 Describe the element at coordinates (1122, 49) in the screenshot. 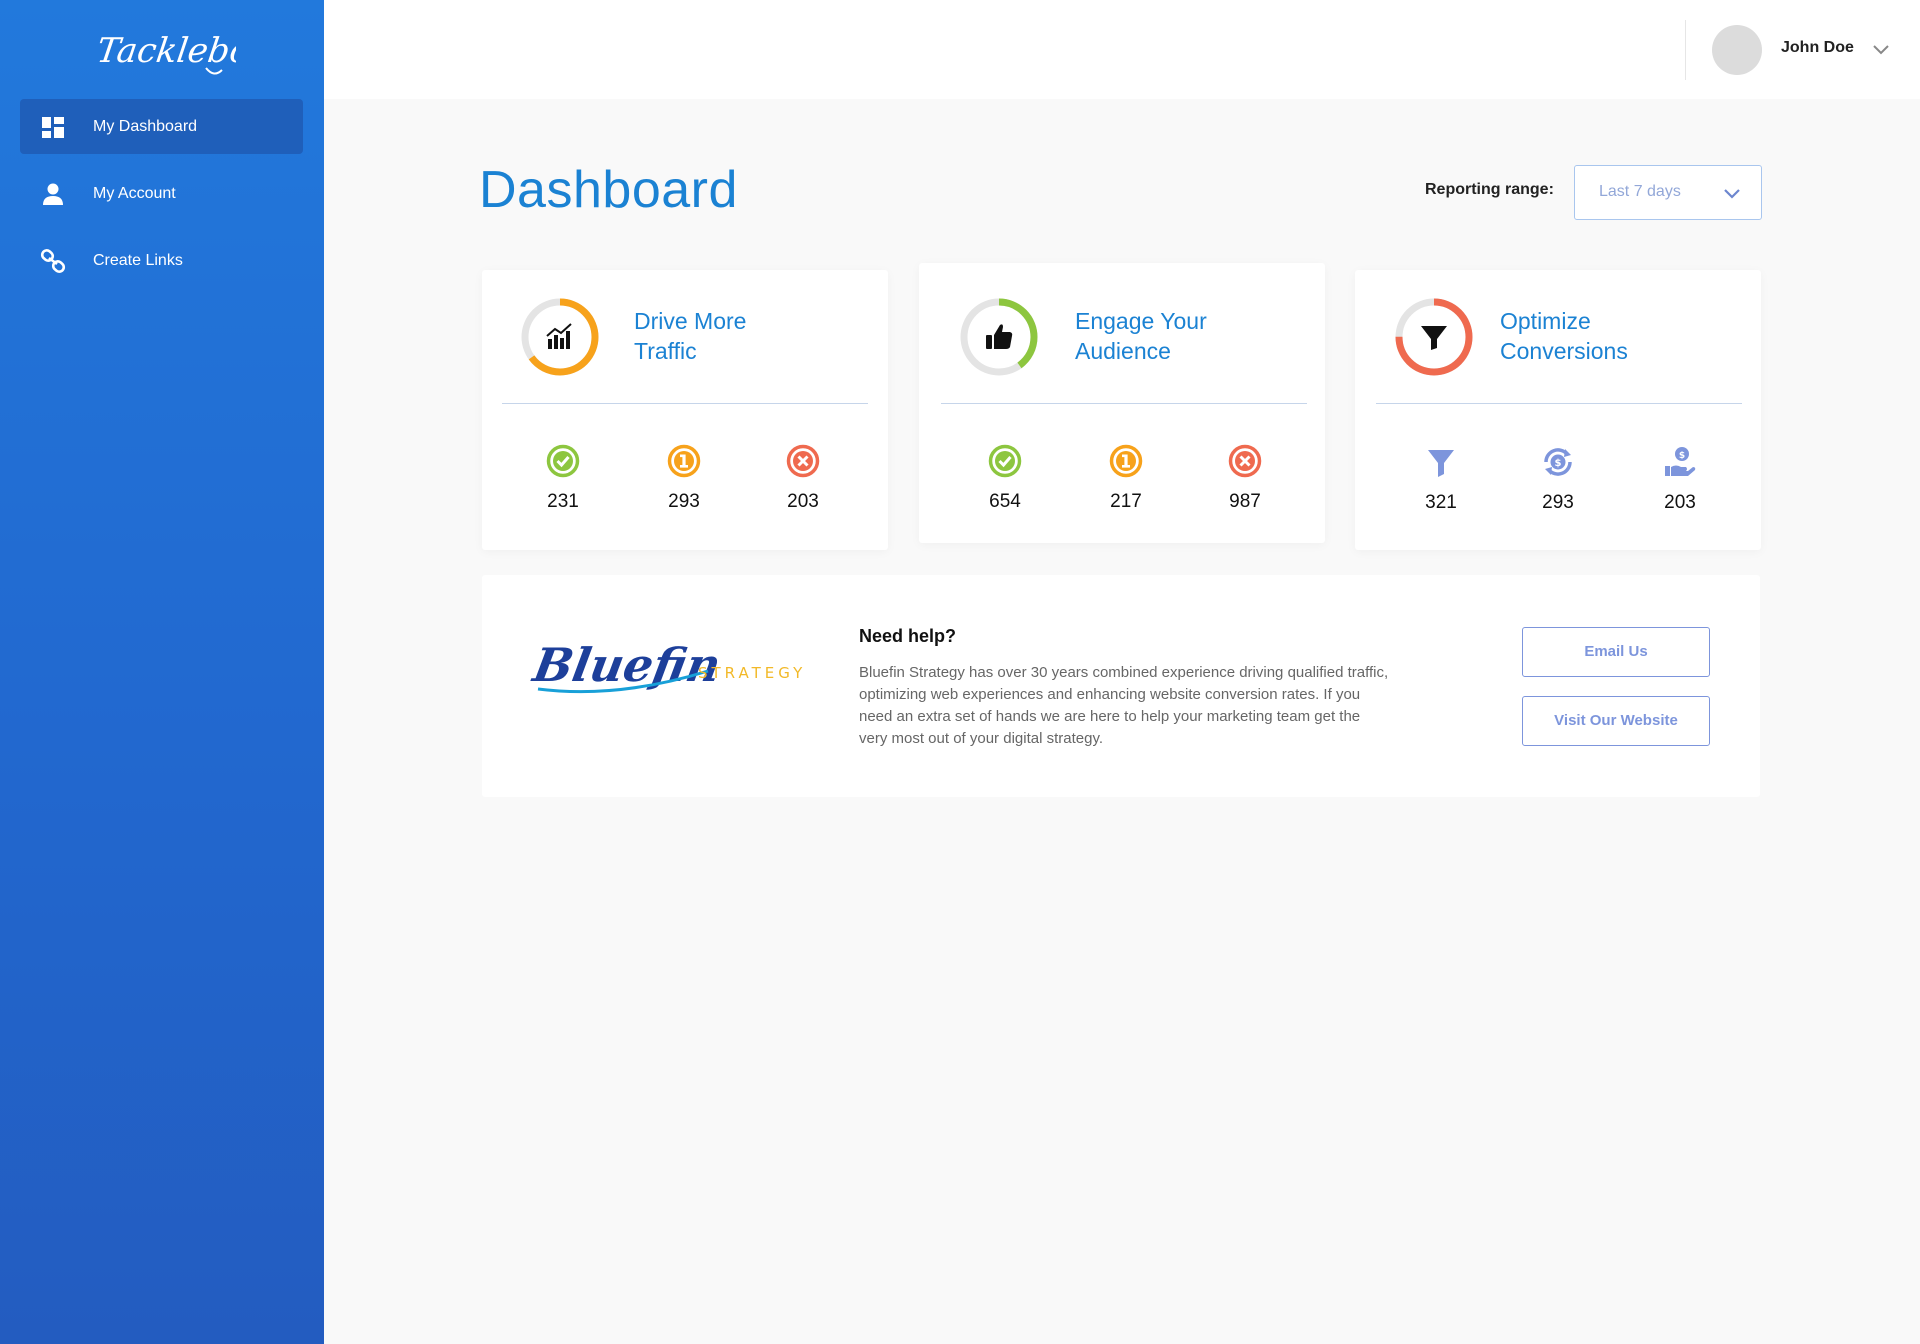

I see `top-bar: John Doe` at that location.